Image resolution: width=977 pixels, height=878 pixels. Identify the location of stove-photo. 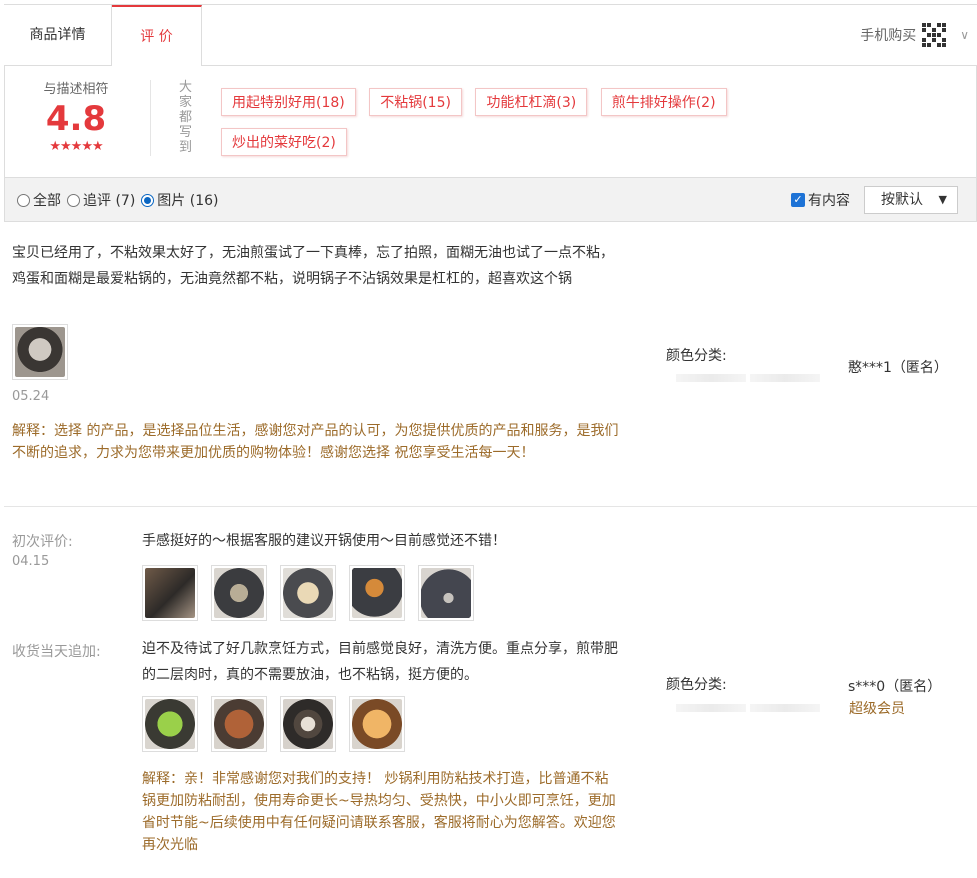
(170, 593).